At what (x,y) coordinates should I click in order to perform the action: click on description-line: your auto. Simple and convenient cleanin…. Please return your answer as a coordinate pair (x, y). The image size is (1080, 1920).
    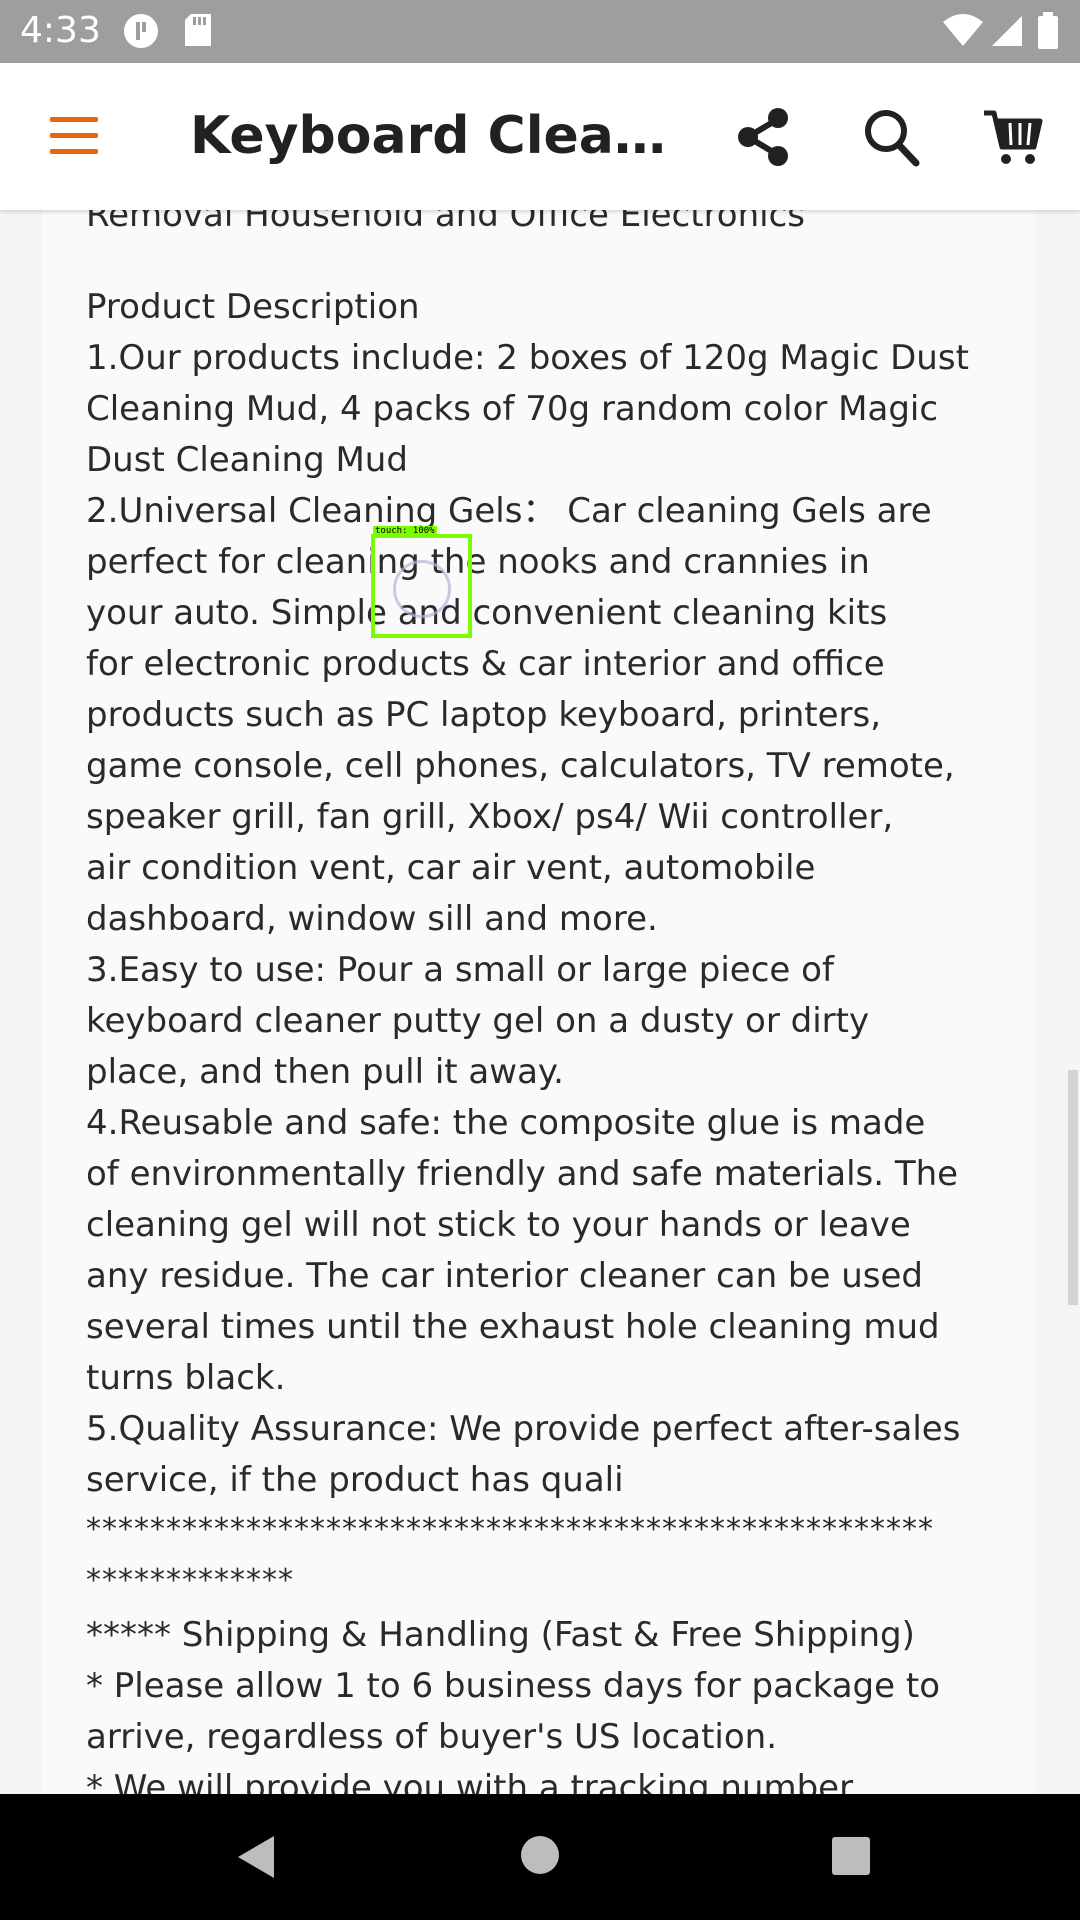
    Looking at the image, I should click on (487, 613).